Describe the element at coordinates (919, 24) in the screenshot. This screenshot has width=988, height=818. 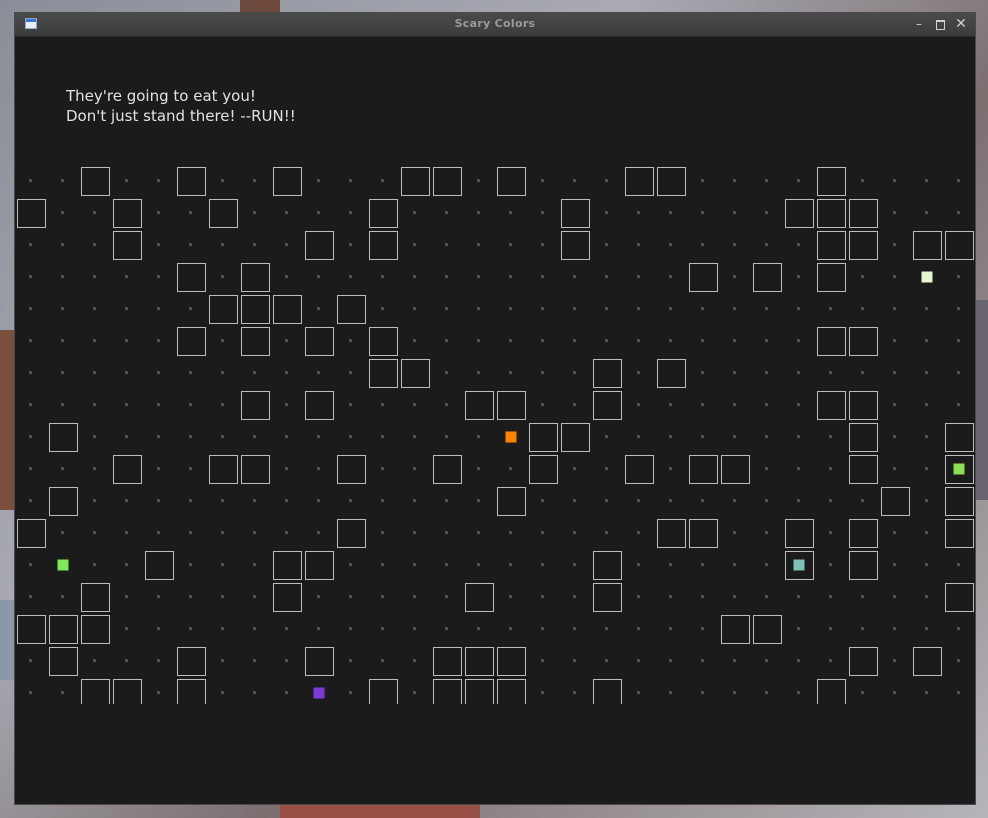
I see `minimize-icon: –` at that location.